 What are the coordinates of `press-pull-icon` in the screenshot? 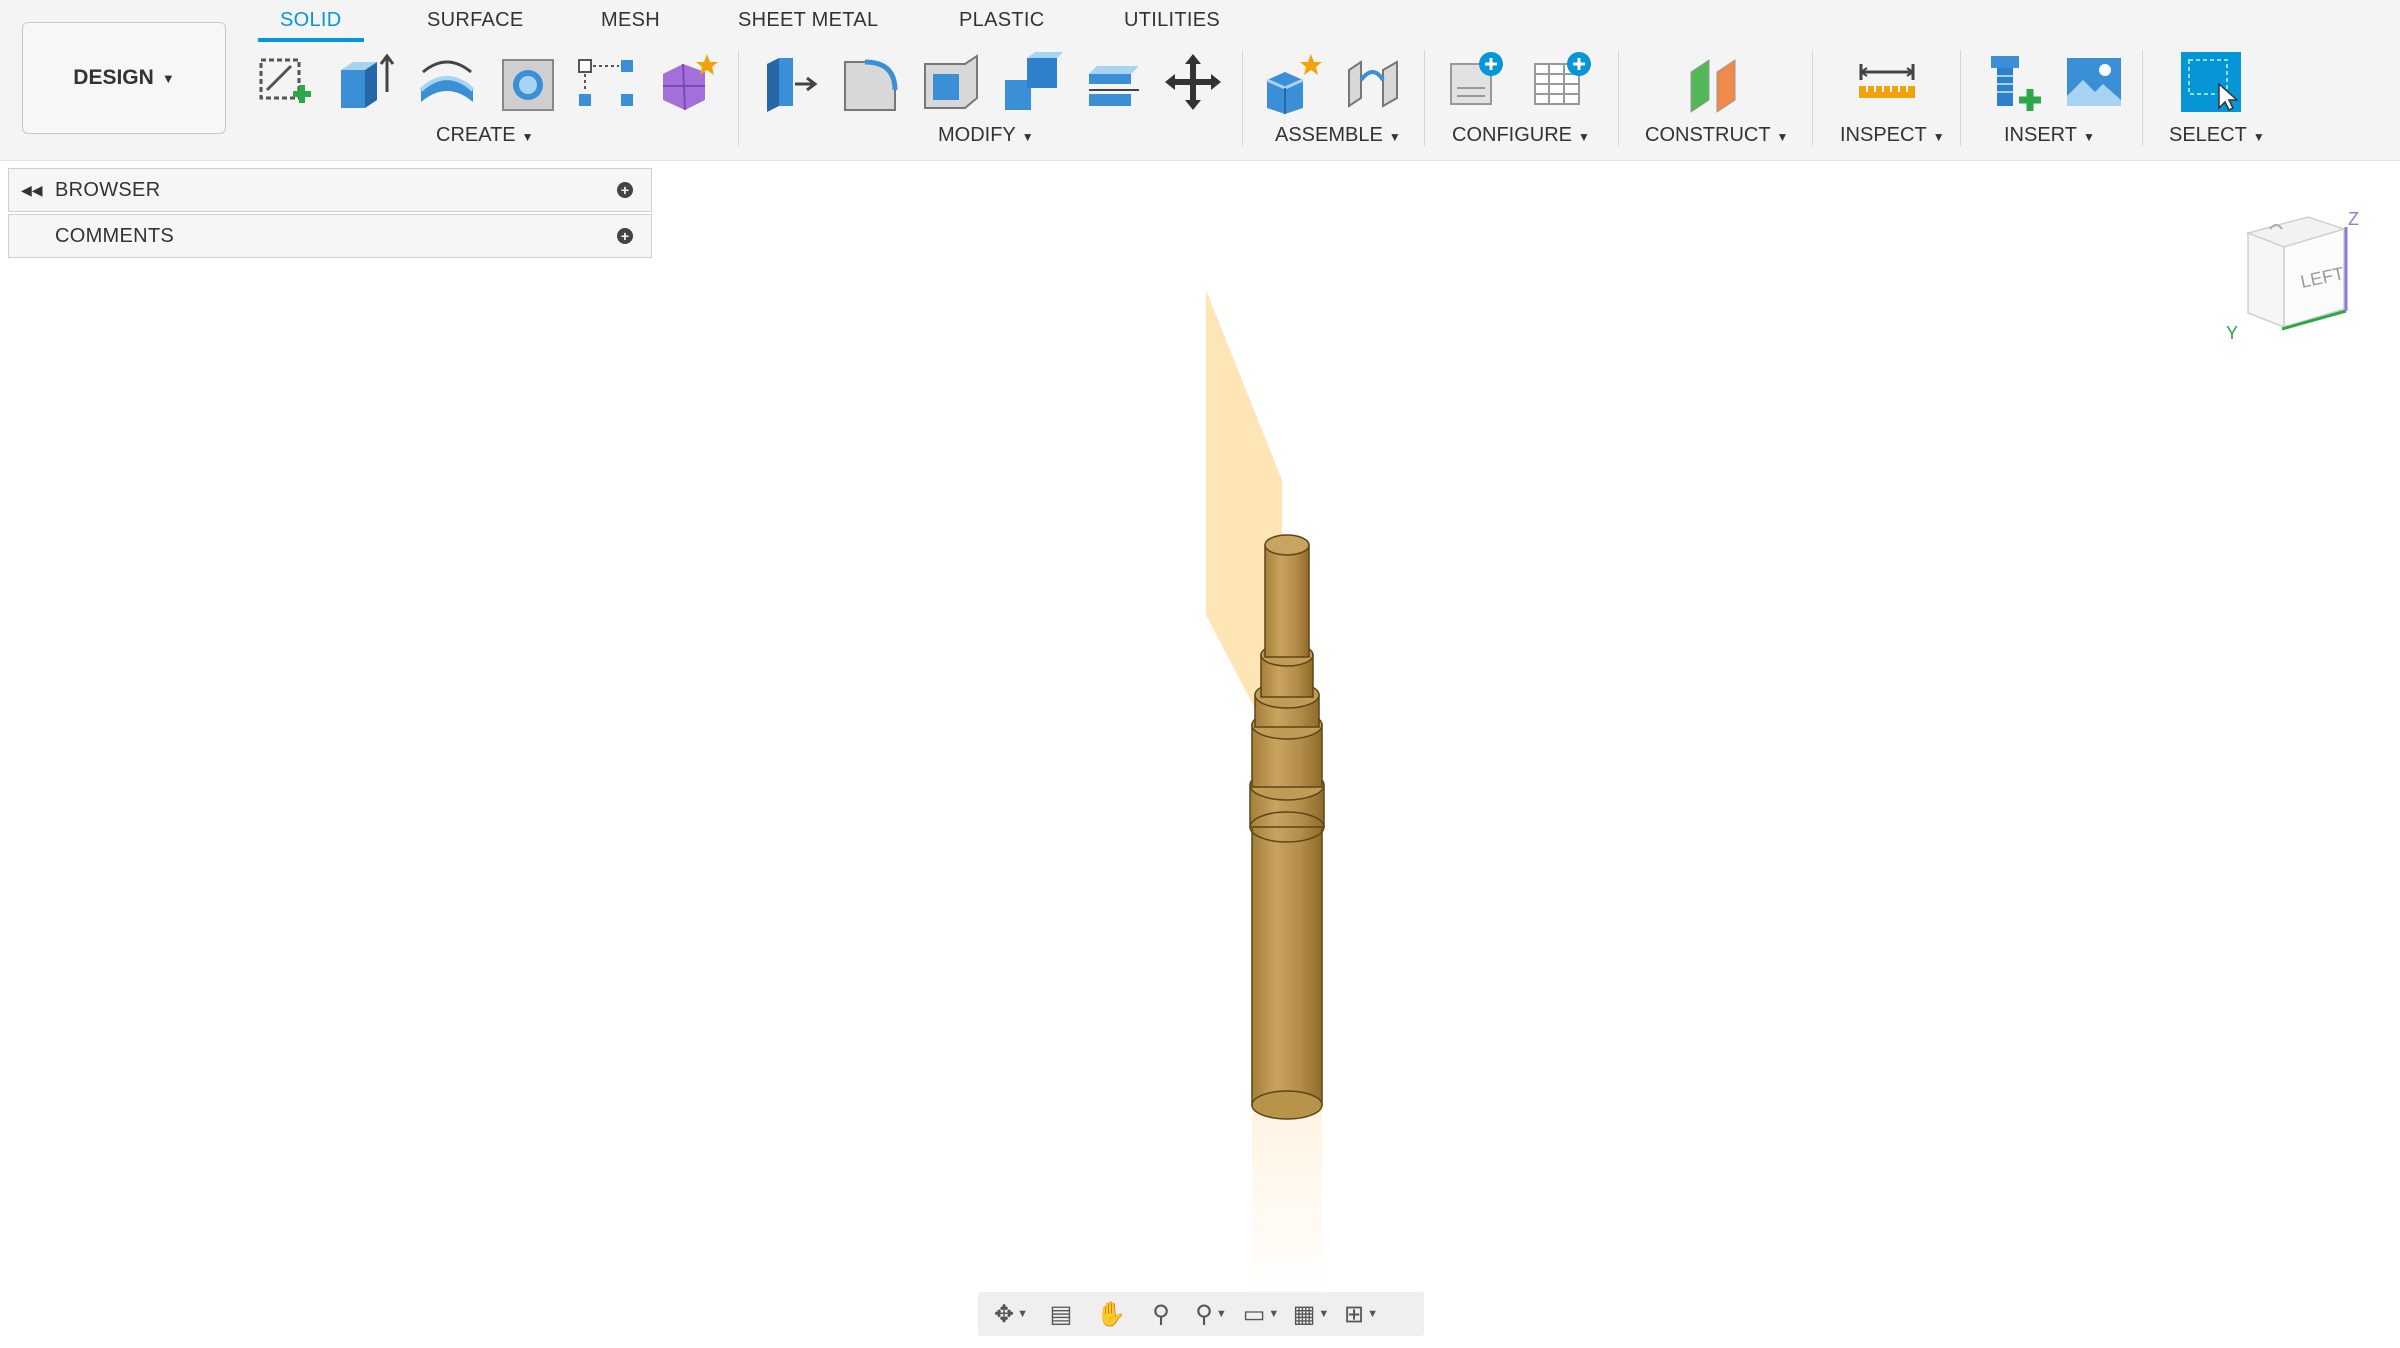 It's located at (789, 82).